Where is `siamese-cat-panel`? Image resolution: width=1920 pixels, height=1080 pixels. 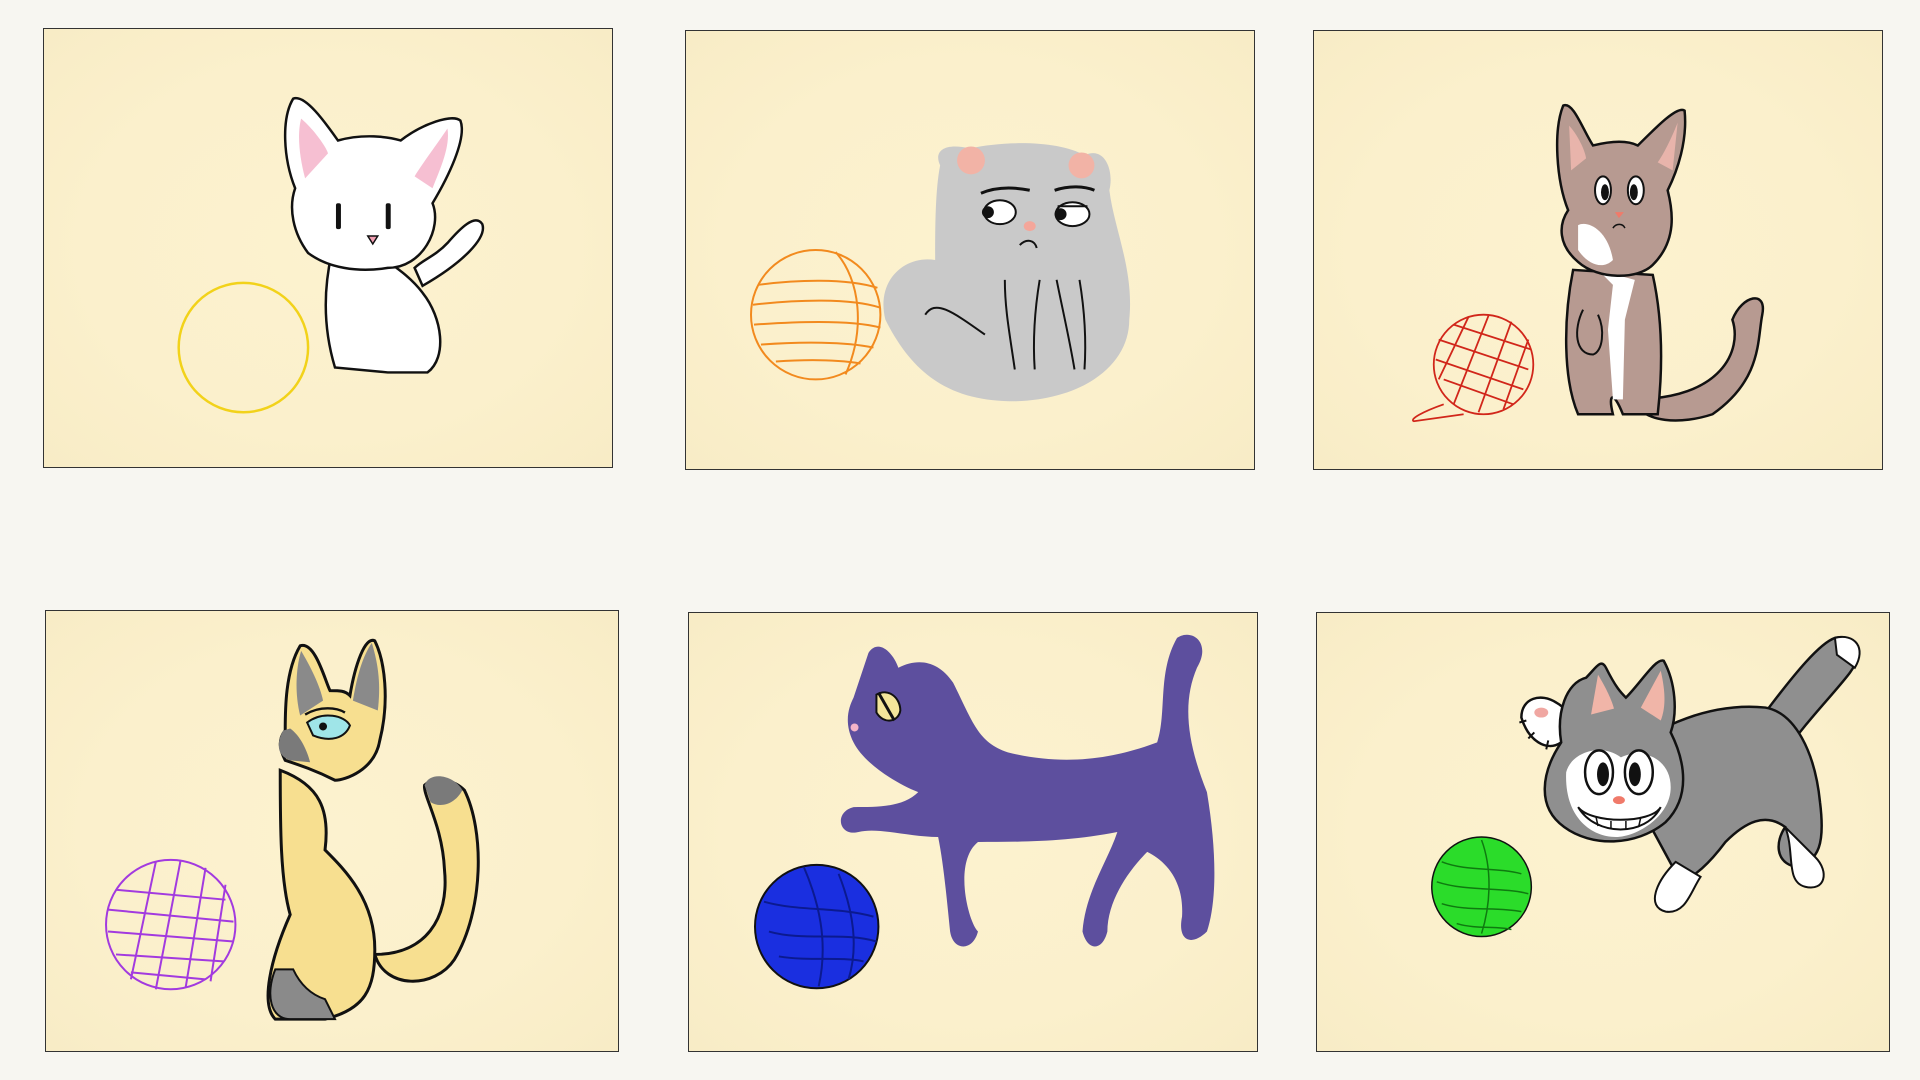 siamese-cat-panel is located at coordinates (332, 831).